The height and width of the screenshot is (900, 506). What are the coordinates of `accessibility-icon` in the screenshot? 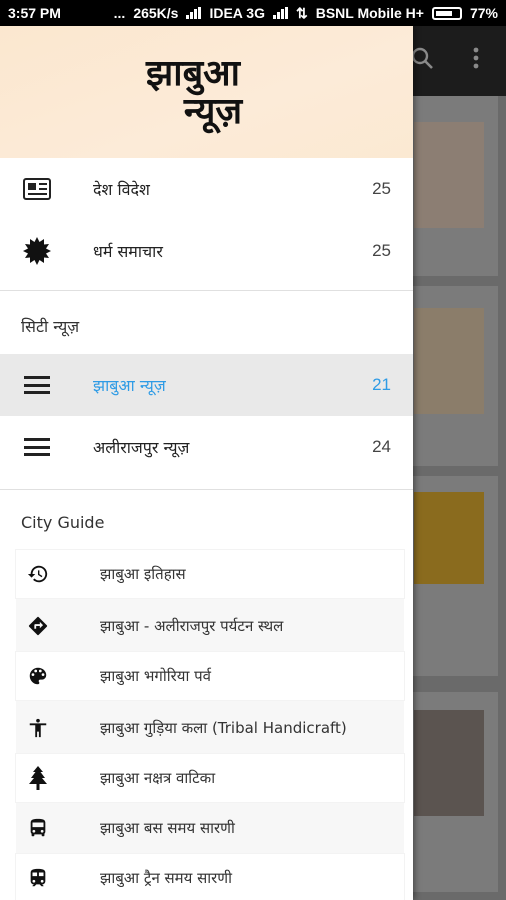 It's located at (38, 728).